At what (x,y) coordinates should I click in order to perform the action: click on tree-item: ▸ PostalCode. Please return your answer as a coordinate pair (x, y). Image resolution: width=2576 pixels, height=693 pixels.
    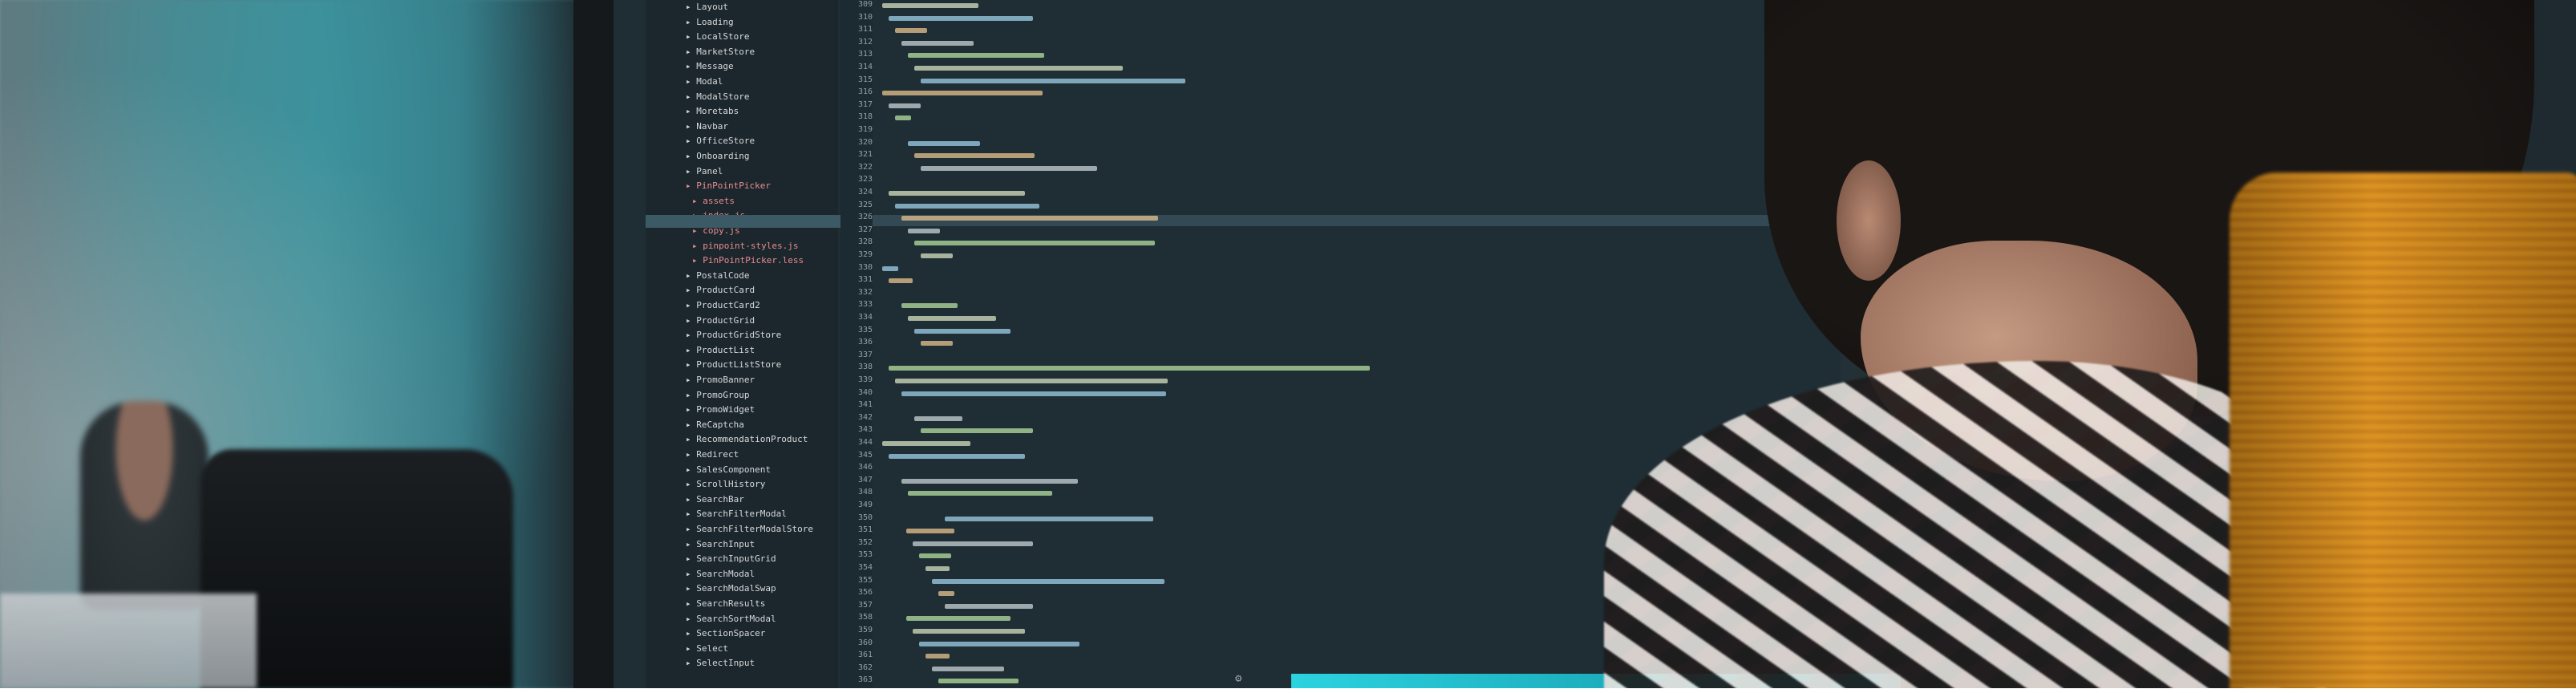
    Looking at the image, I should click on (718, 275).